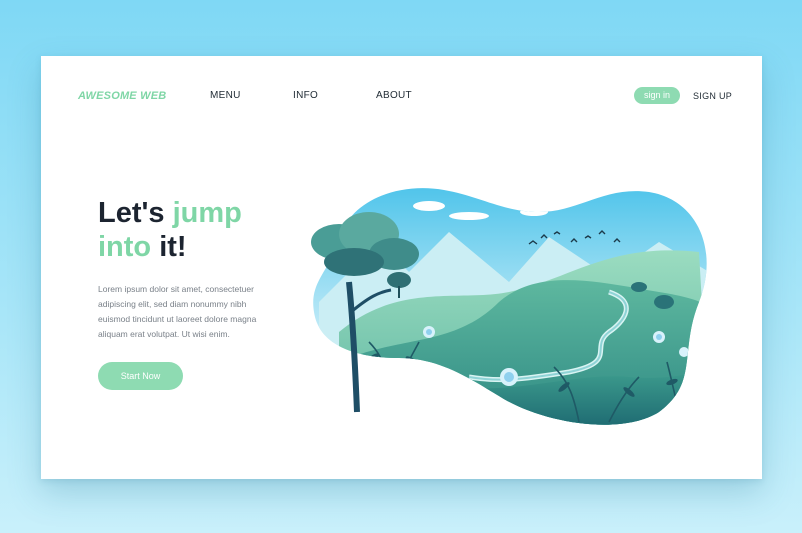  Describe the element at coordinates (170, 230) in the screenshot. I see `hero-title: Let's jump into it!` at that location.